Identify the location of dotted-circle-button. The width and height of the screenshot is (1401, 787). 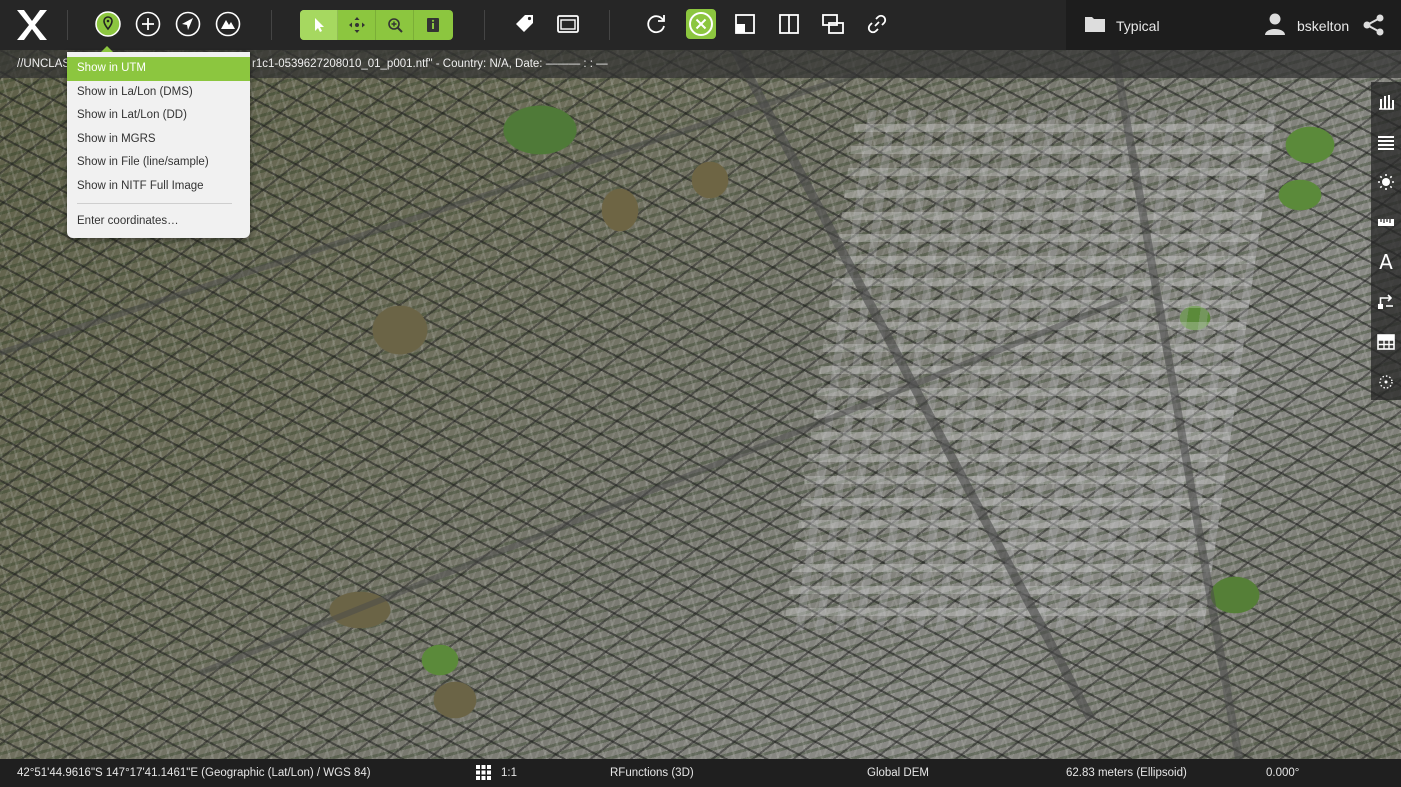
(1386, 382).